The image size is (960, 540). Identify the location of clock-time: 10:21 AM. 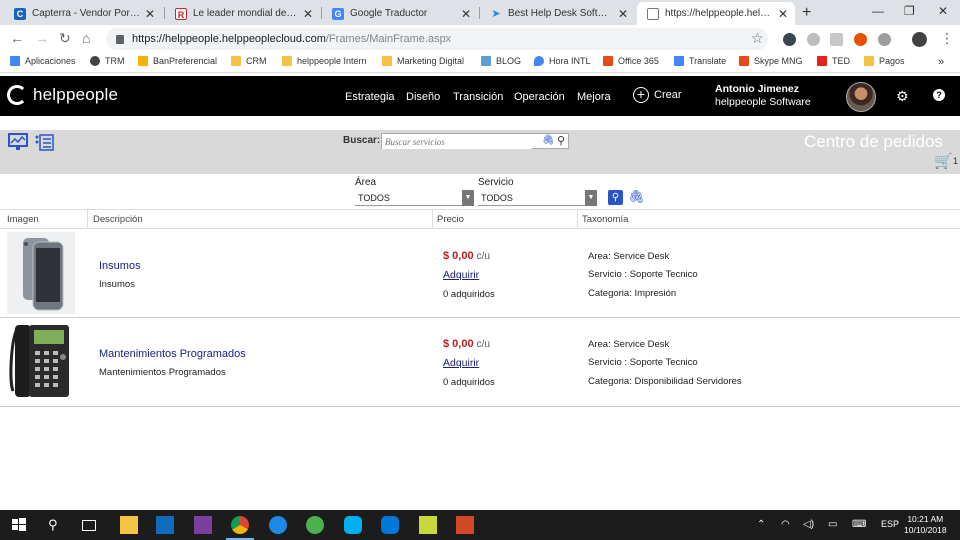
(925, 519).